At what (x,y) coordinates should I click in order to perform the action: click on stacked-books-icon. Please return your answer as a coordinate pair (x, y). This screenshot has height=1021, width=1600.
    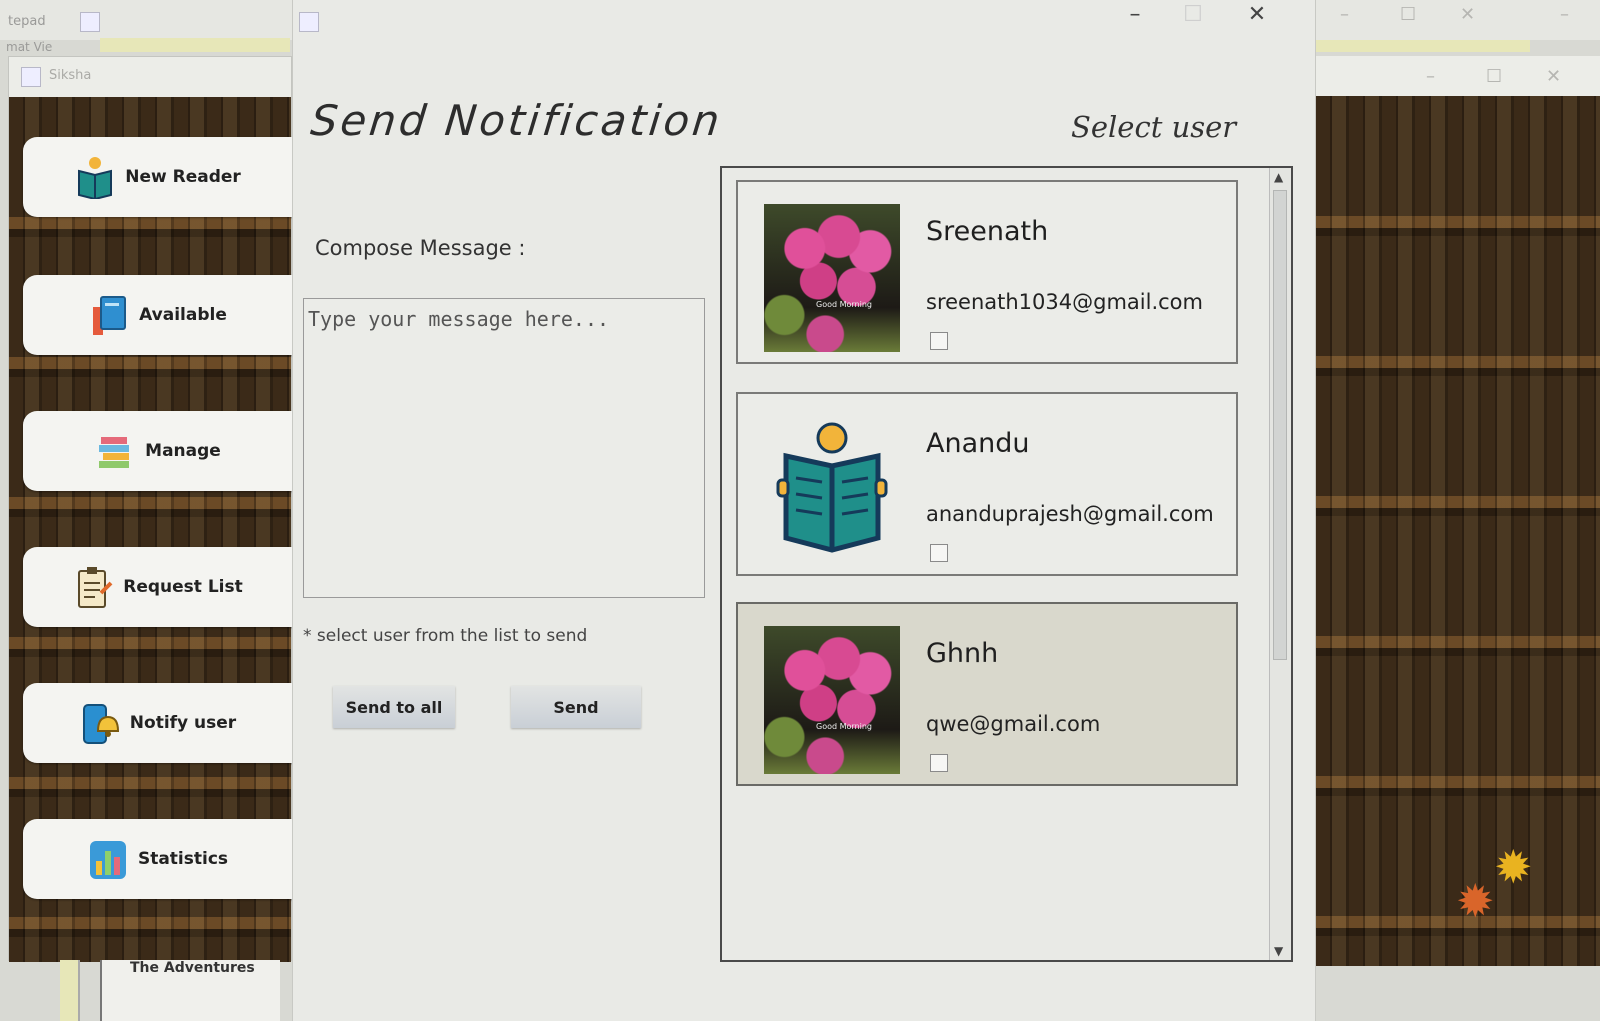
    Looking at the image, I should click on (114, 452).